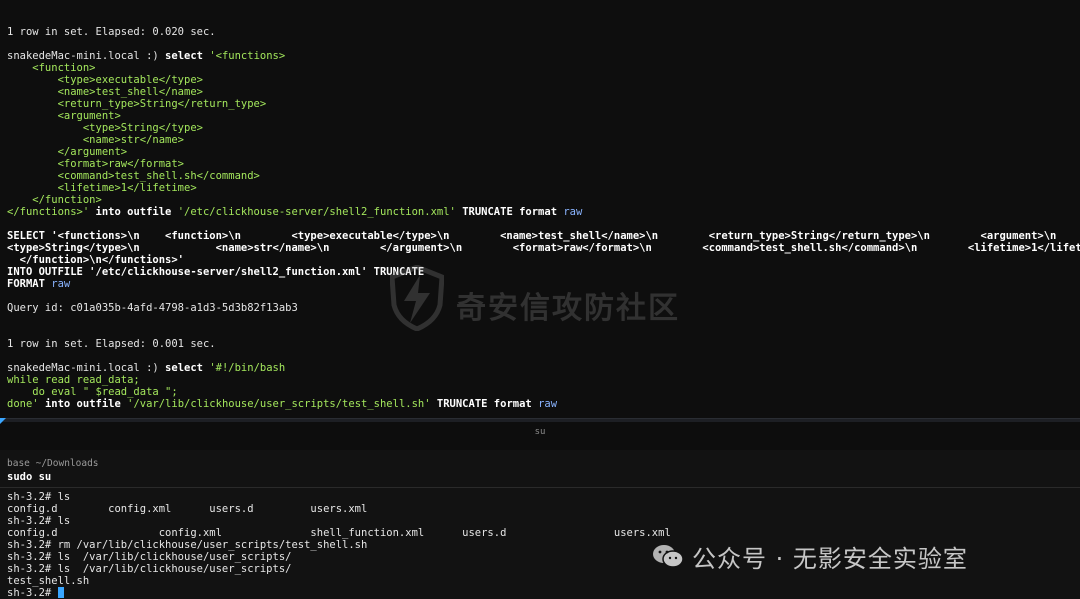 This screenshot has width=1080, height=599. I want to click on watermark-text: 奇安信攻防社区, so click(568, 308).